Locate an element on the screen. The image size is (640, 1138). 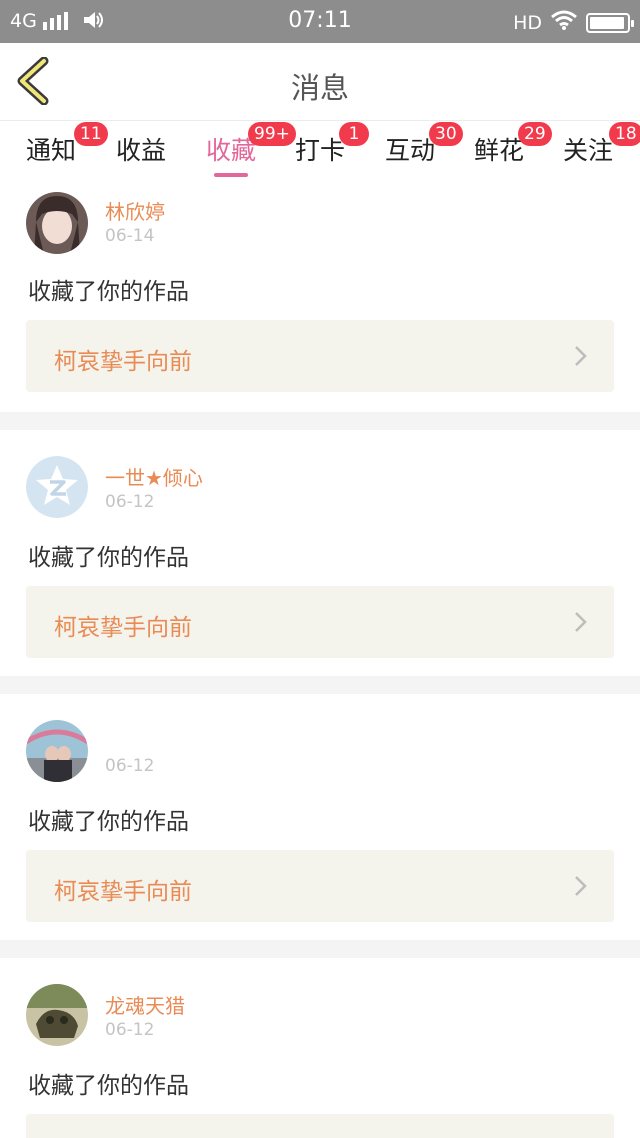
active-tab-indicator is located at coordinates (231, 175).